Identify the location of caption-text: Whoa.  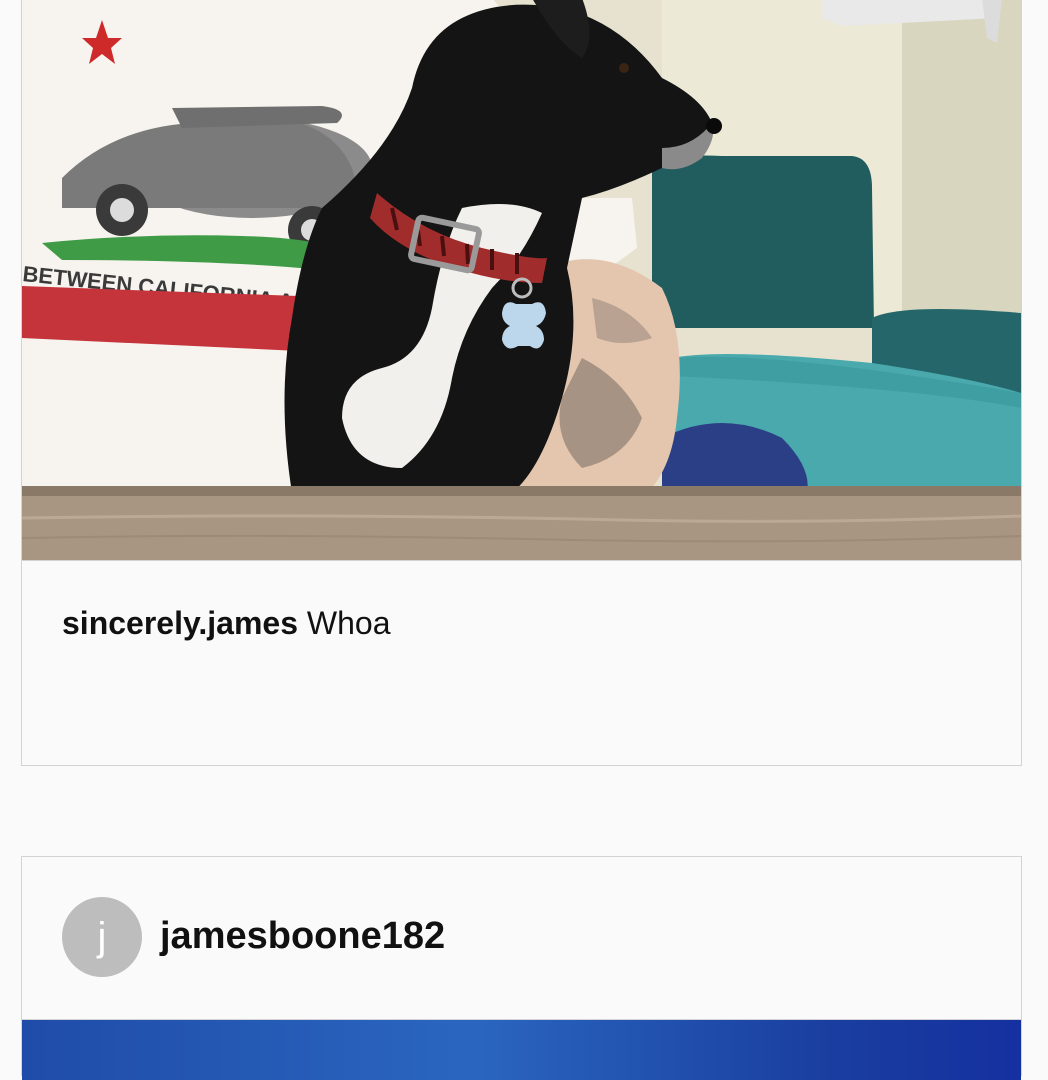
(348, 623).